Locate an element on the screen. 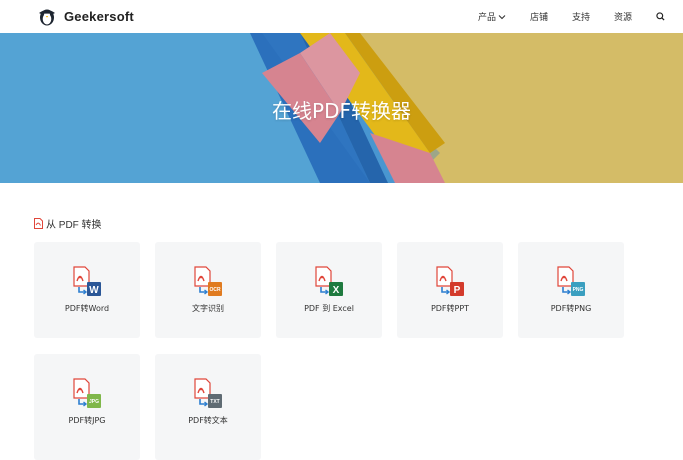 The height and width of the screenshot is (460, 683). pdf-convert-icon: X is located at coordinates (329, 281).